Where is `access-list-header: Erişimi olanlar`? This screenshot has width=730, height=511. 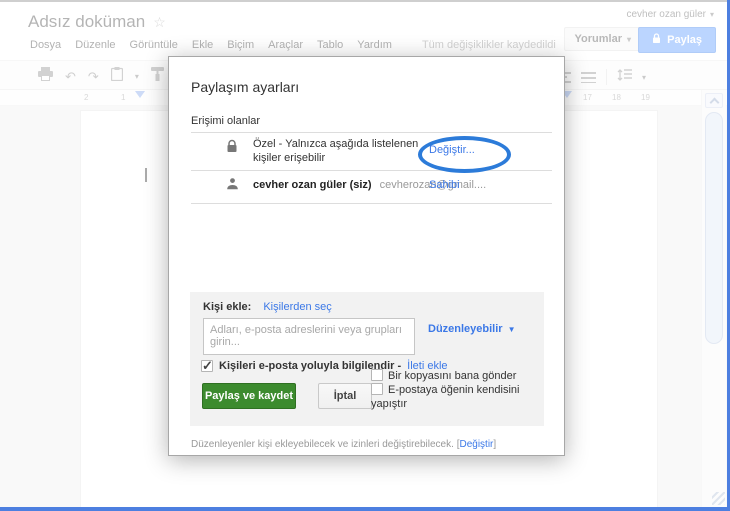 access-list-header: Erişimi olanlar is located at coordinates (226, 121).